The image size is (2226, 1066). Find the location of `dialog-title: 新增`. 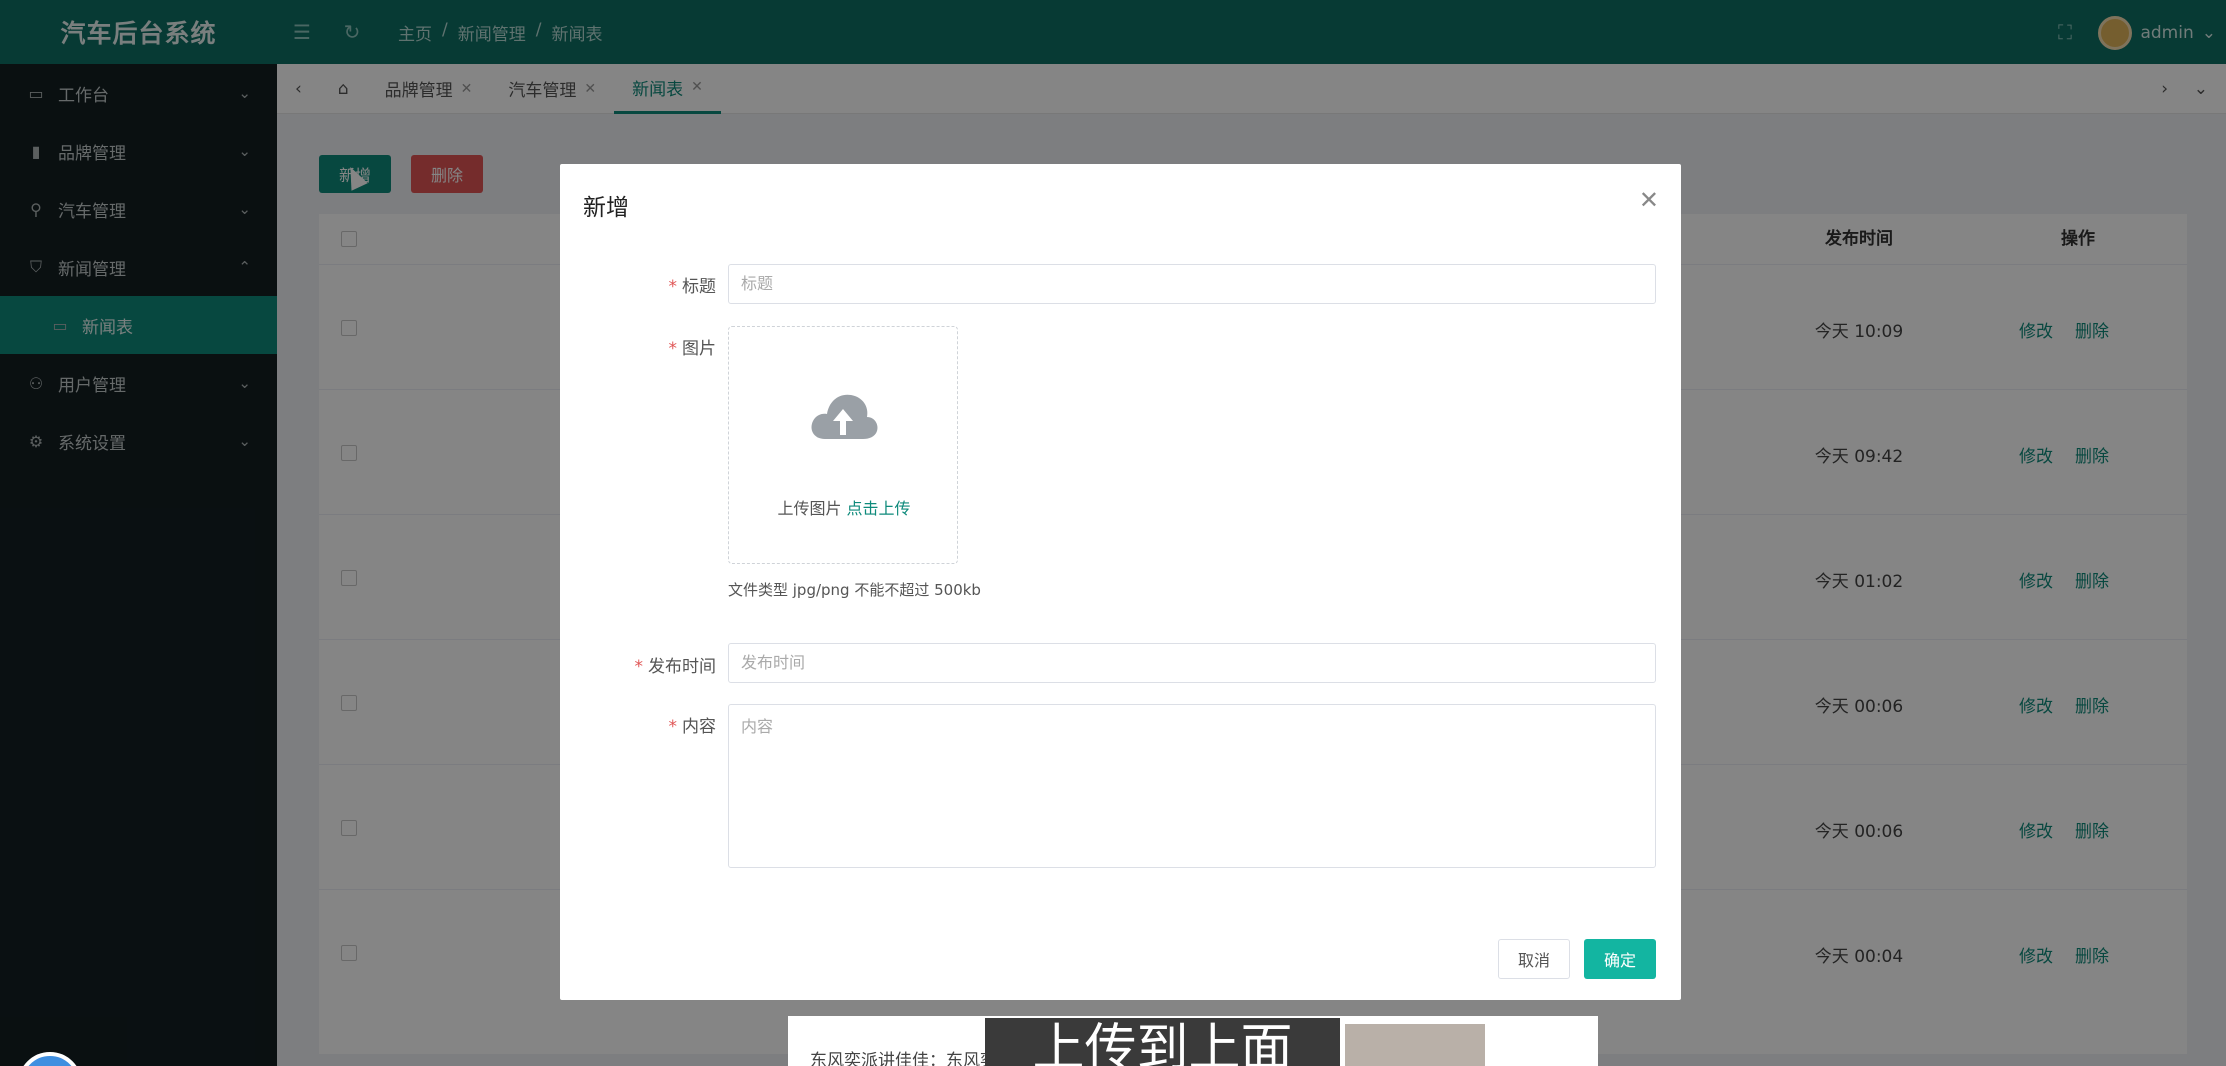

dialog-title: 新增 is located at coordinates (606, 208).